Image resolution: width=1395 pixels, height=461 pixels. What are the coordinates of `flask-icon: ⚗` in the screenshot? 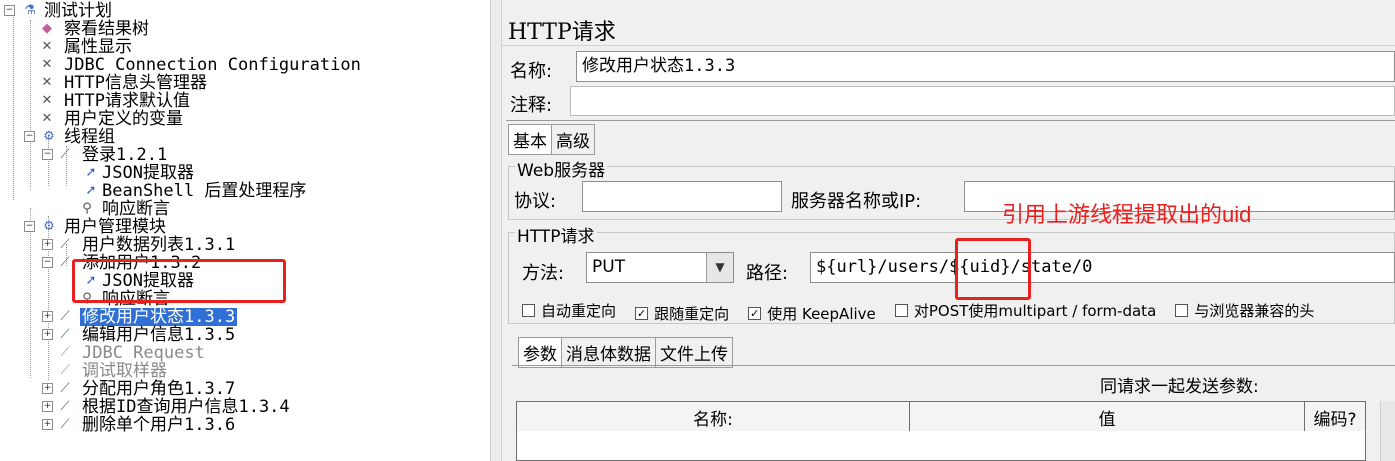 It's located at (30, 10).